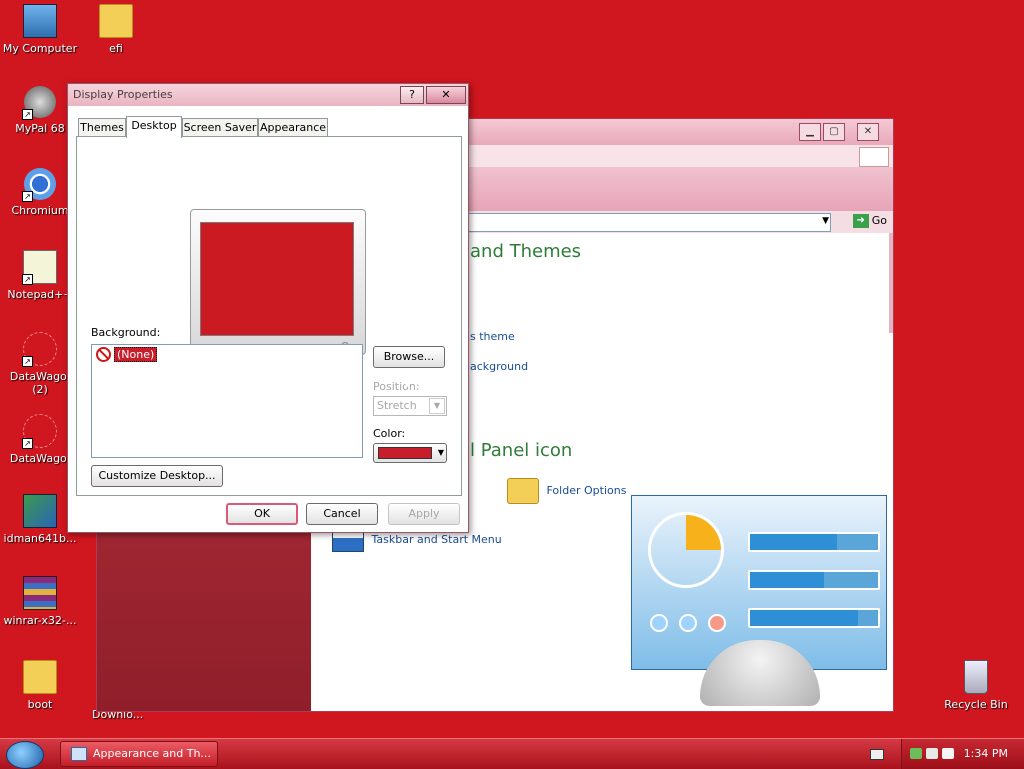 The image size is (1024, 769). What do you see at coordinates (126, 332) in the screenshot?
I see `background-label: Background:` at bounding box center [126, 332].